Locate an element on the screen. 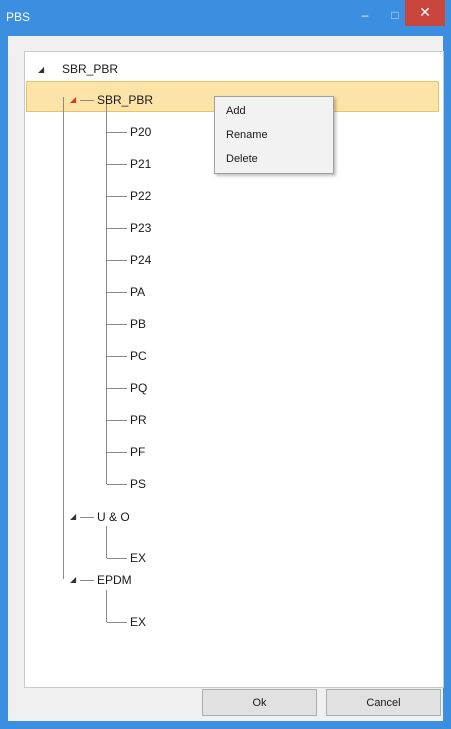 This screenshot has height=729, width=451. cancel-button: Cancel is located at coordinates (383, 702).